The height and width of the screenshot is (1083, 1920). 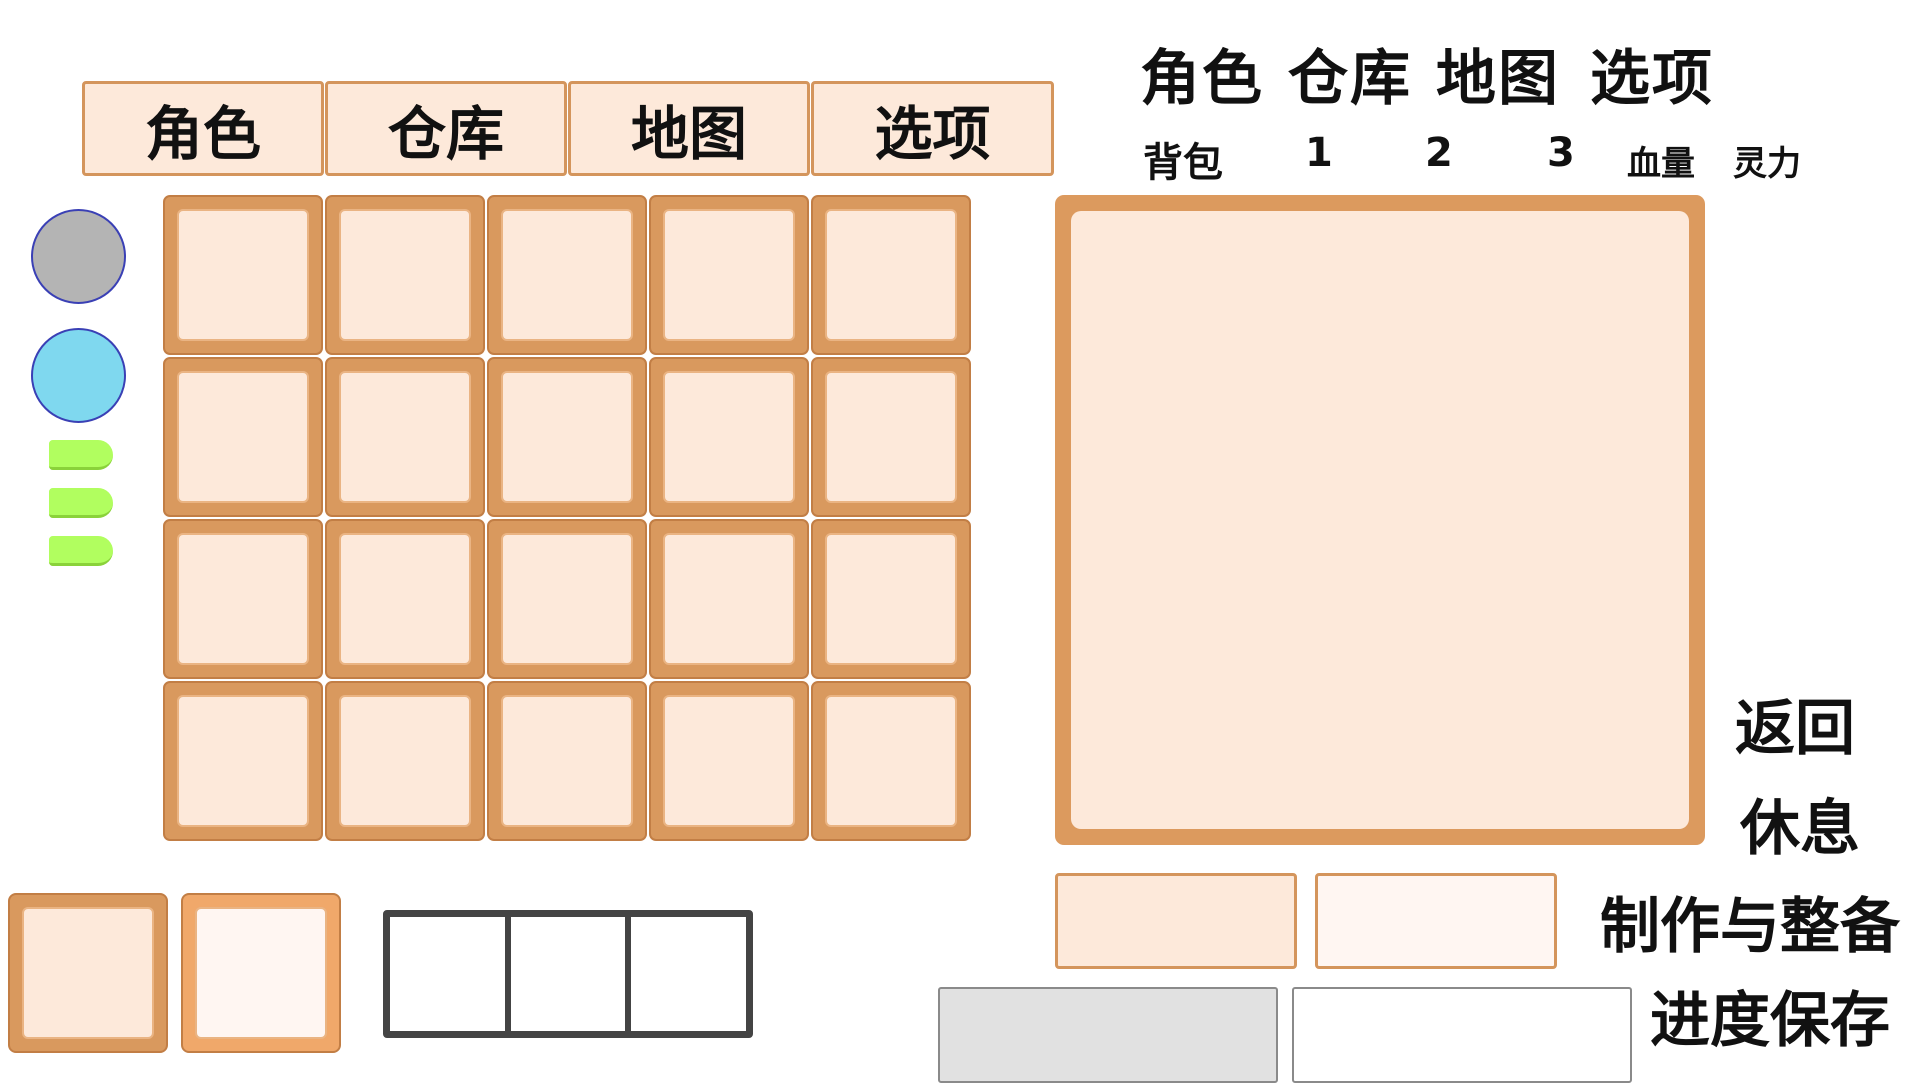 What do you see at coordinates (1561, 153) in the screenshot?
I see `sub-tab-3: 3` at bounding box center [1561, 153].